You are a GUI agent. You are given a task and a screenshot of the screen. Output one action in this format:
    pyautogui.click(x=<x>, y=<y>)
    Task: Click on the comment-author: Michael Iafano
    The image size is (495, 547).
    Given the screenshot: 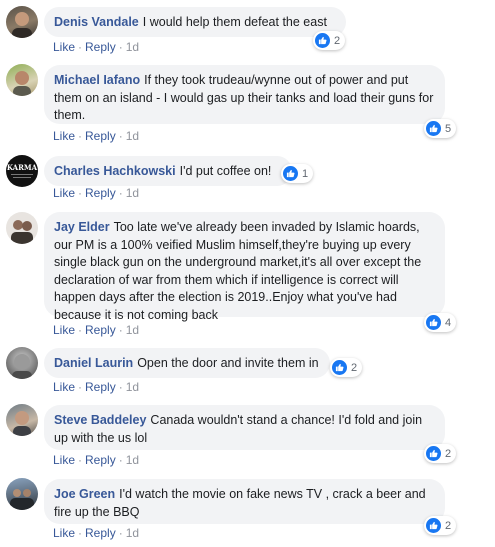 What is the action you would take?
    pyautogui.click(x=97, y=80)
    